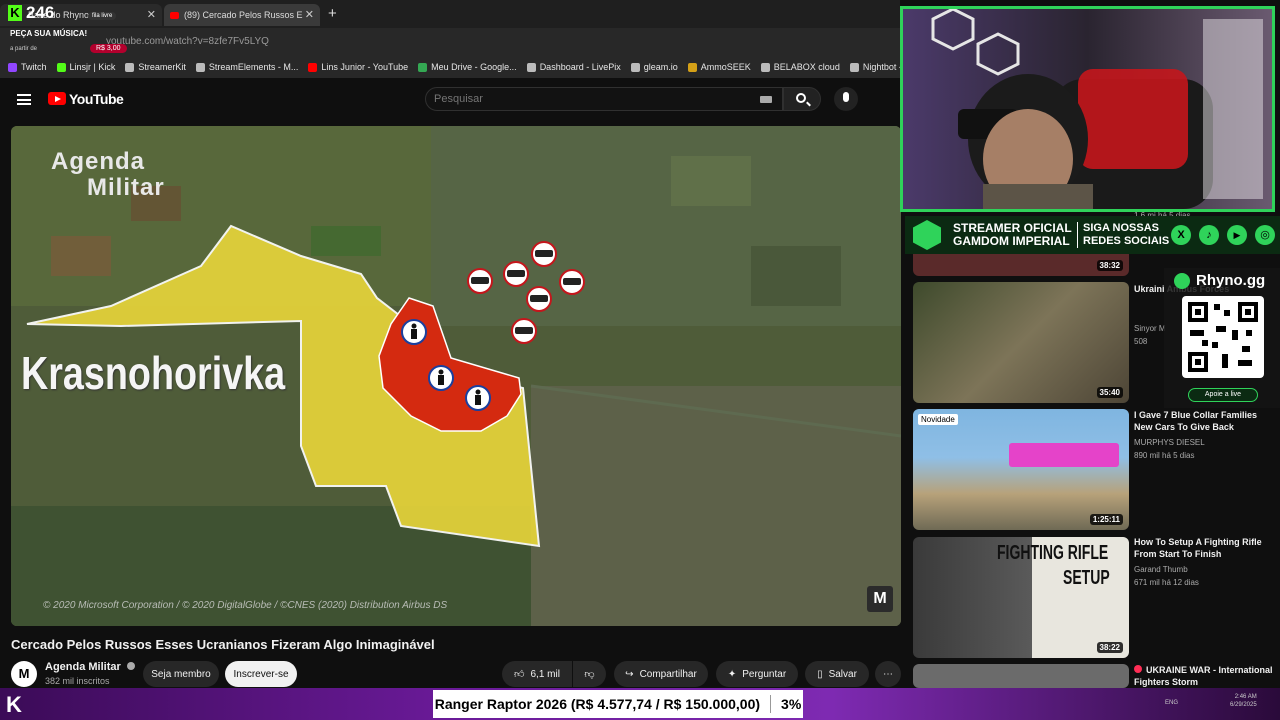 The image size is (1280, 720). Describe the element at coordinates (40, 12) in the screenshot. I see `viewer-count: 246` at that location.